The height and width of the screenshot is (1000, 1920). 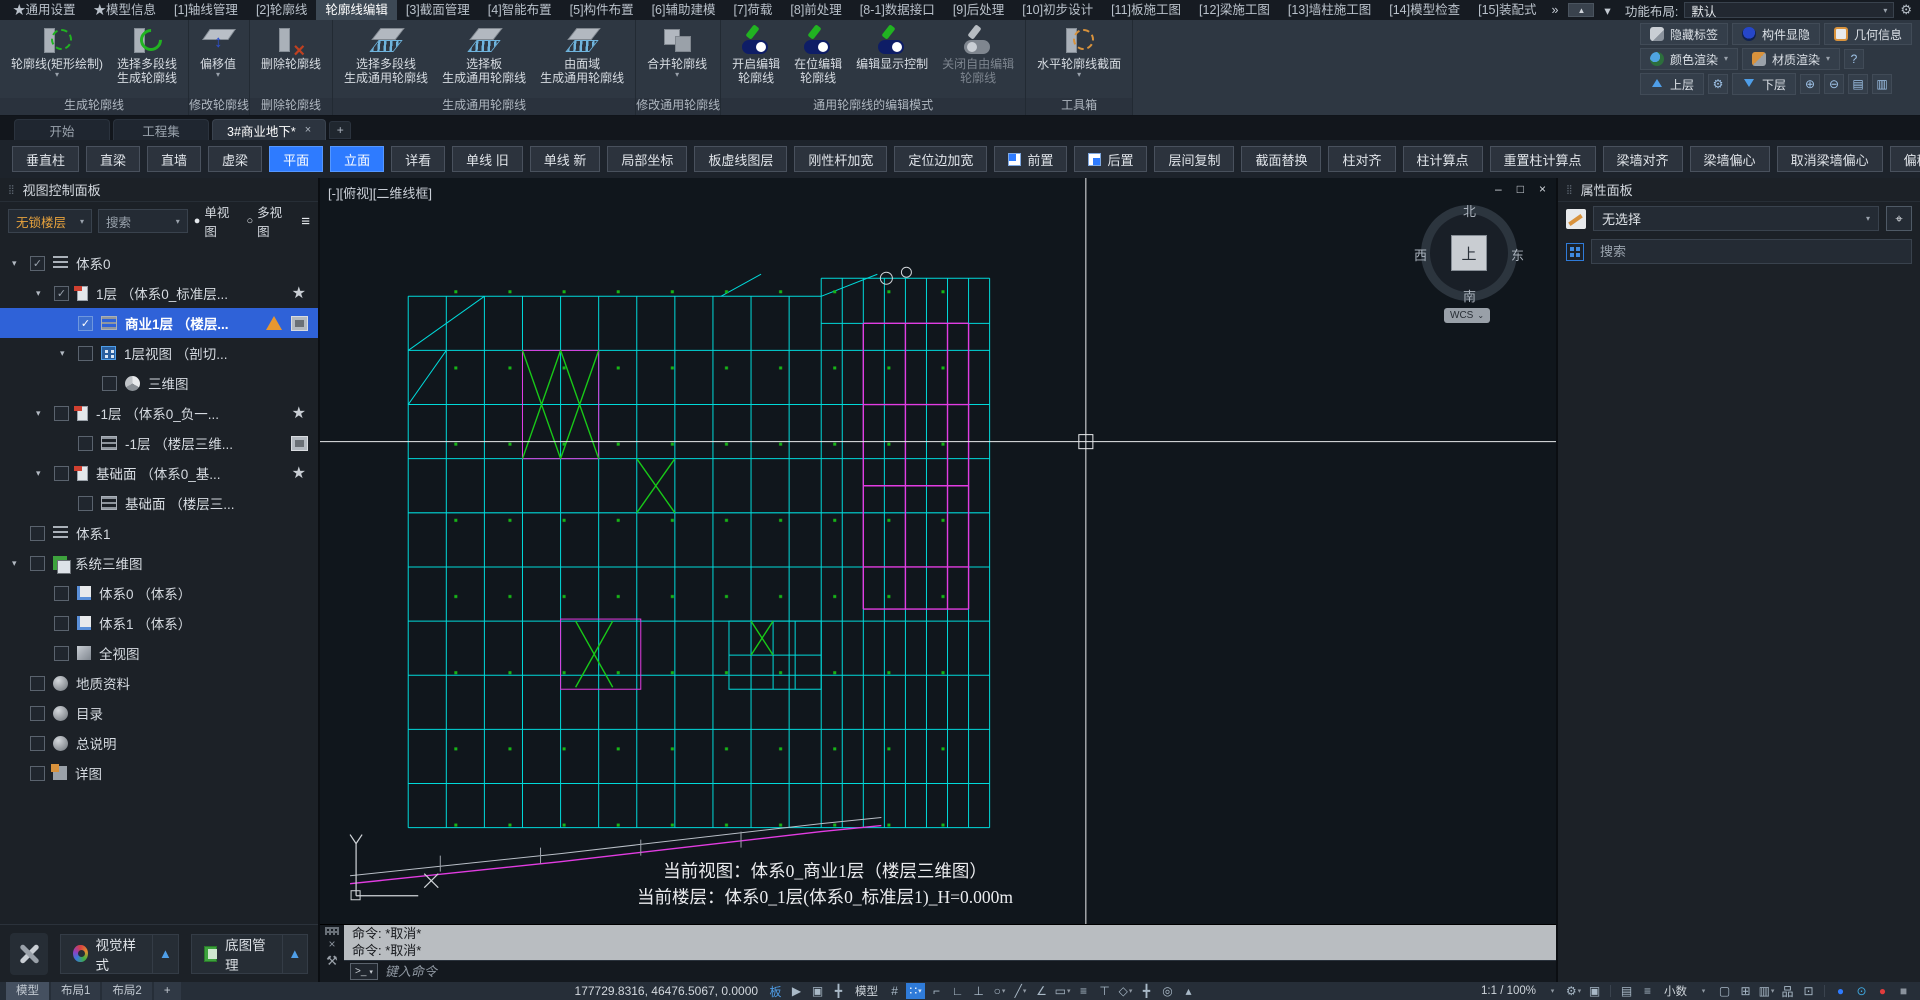 I want to click on menu-item-member-layout: [5]构件布置, so click(x=602, y=10).